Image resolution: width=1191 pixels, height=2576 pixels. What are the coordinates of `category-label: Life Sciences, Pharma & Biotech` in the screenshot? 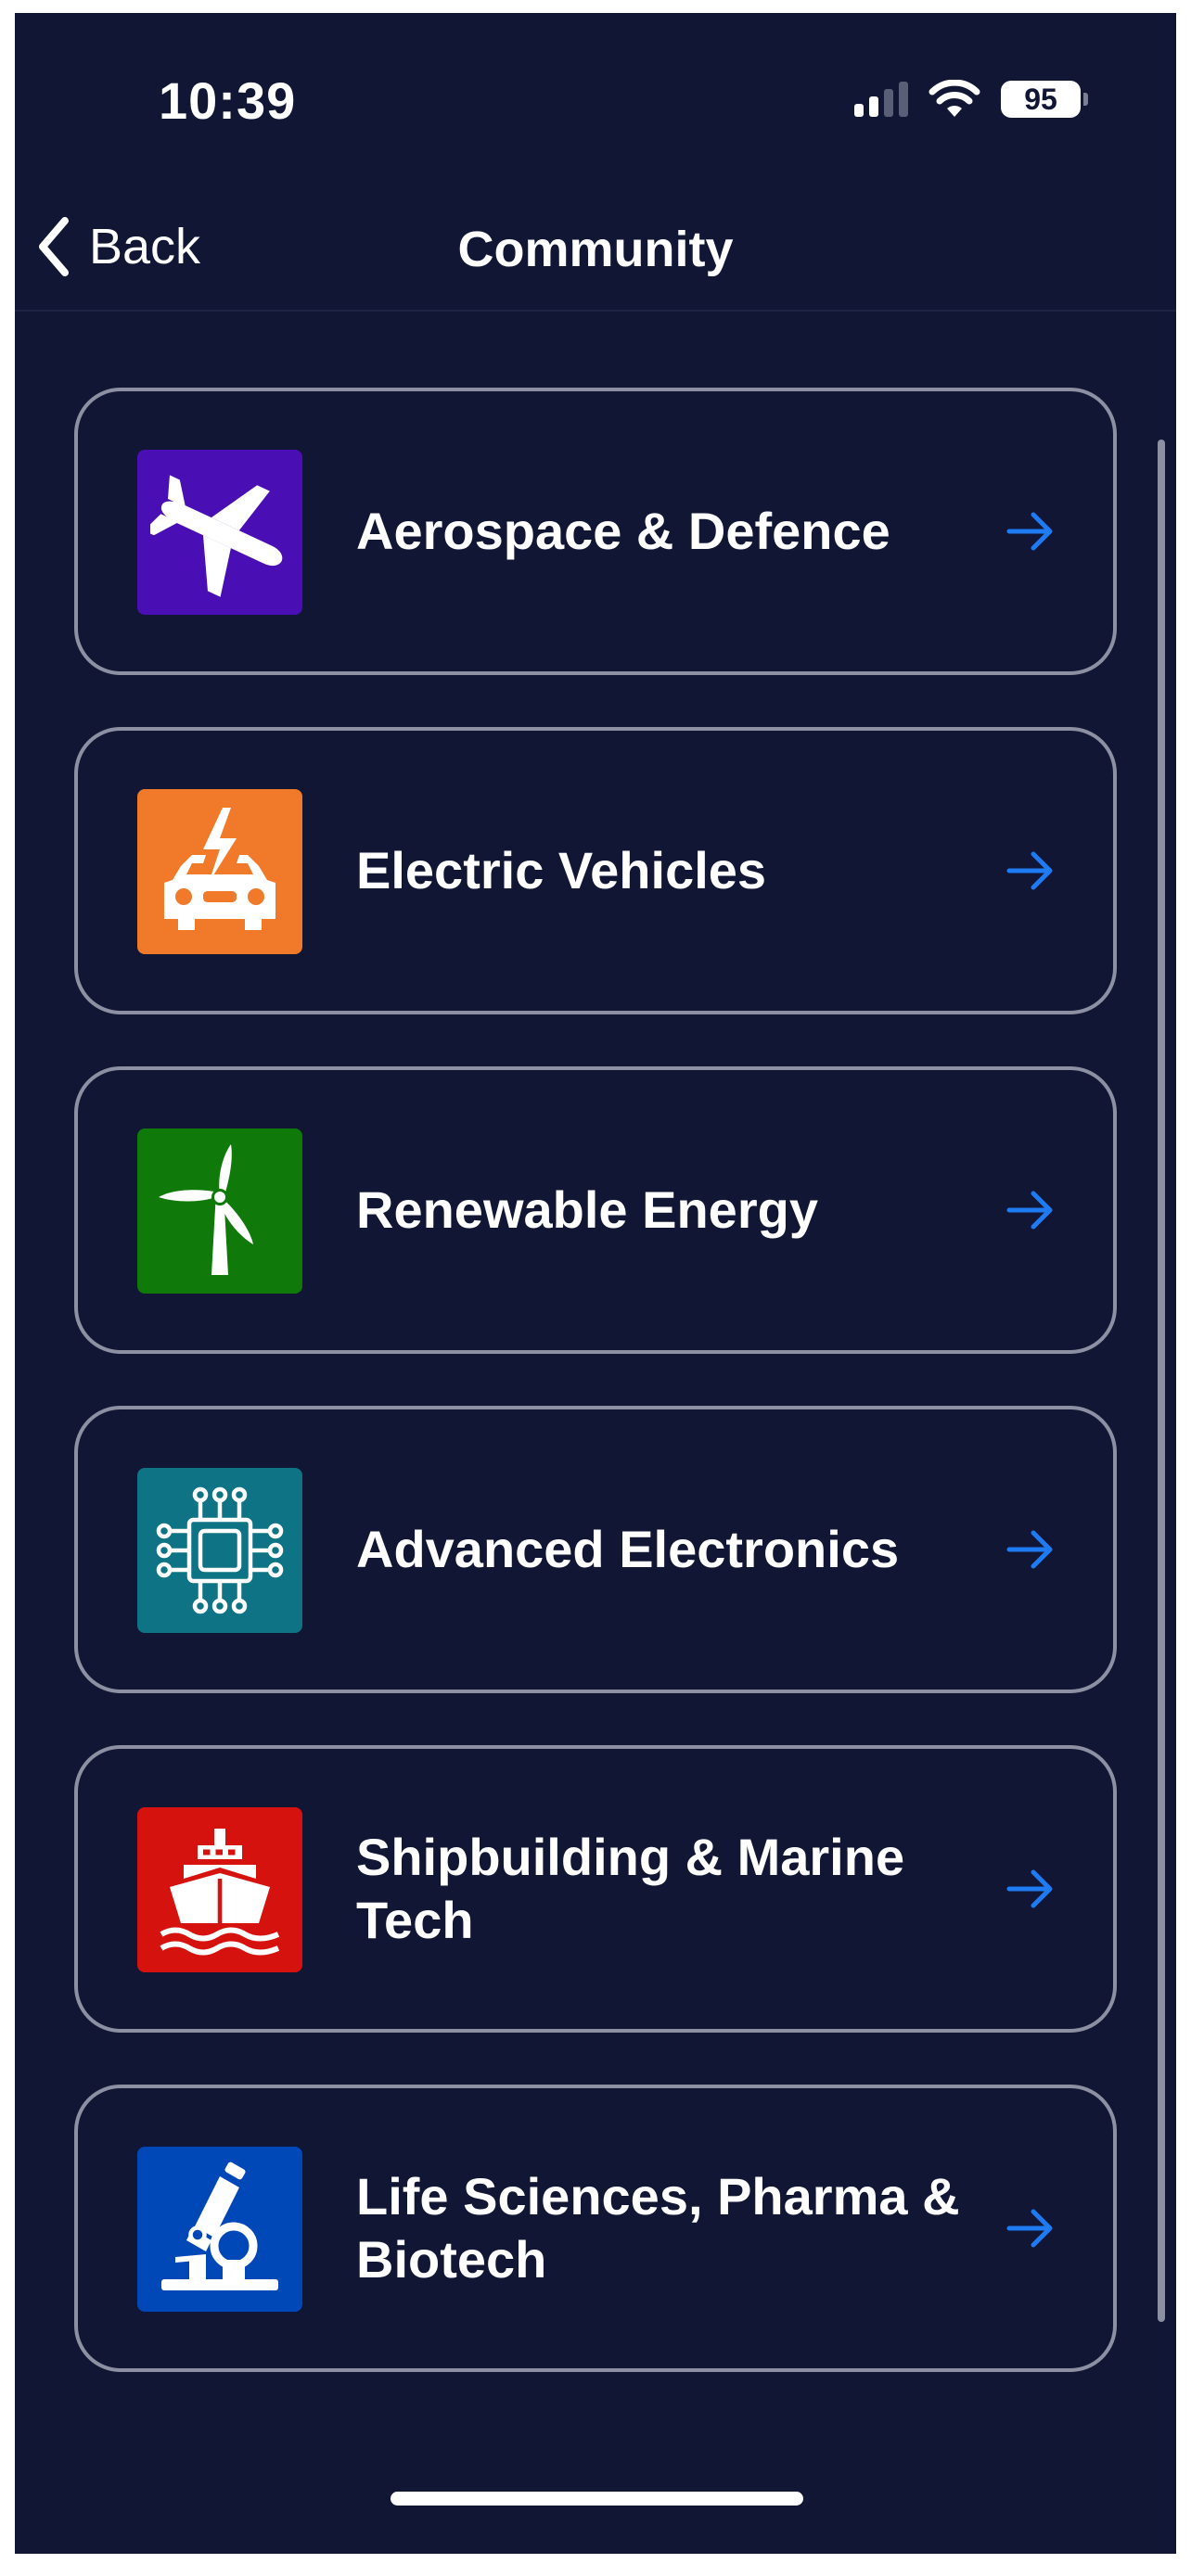 It's located at (658, 2228).